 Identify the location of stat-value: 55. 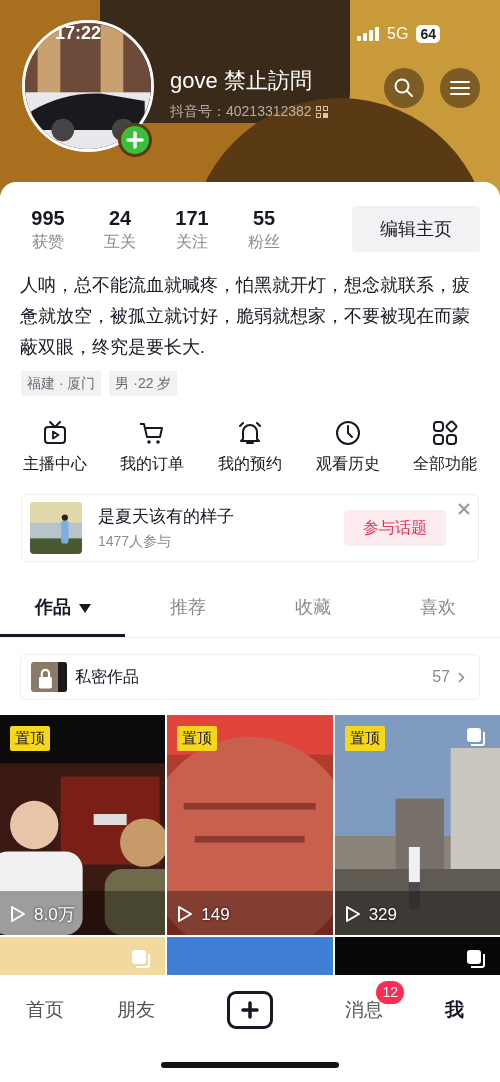
(264, 218).